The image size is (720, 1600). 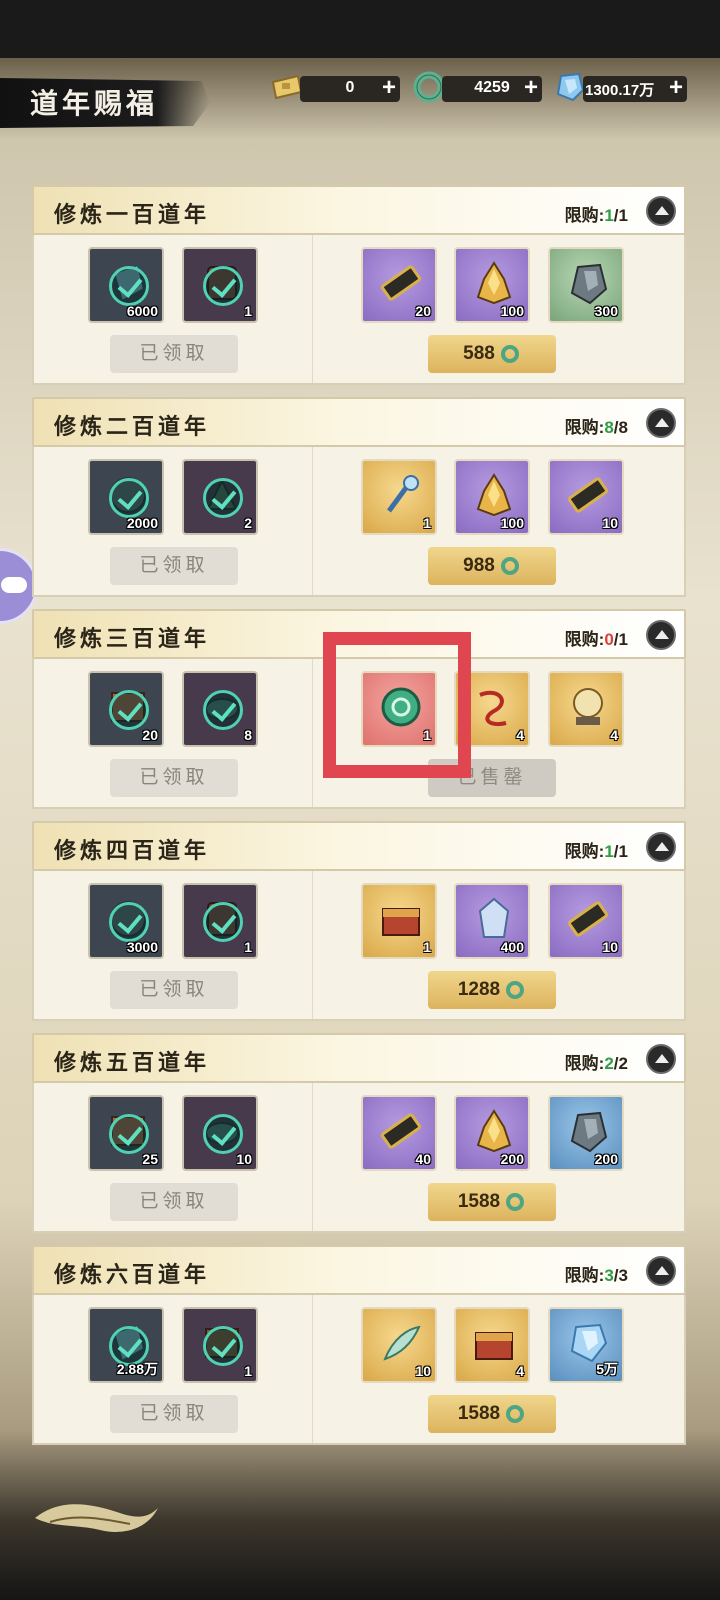 I want to click on package-card: 修炼五百道年 限购:2/2 25 10 已领取 40 200 200 1588, so click(x=359, y=1135).